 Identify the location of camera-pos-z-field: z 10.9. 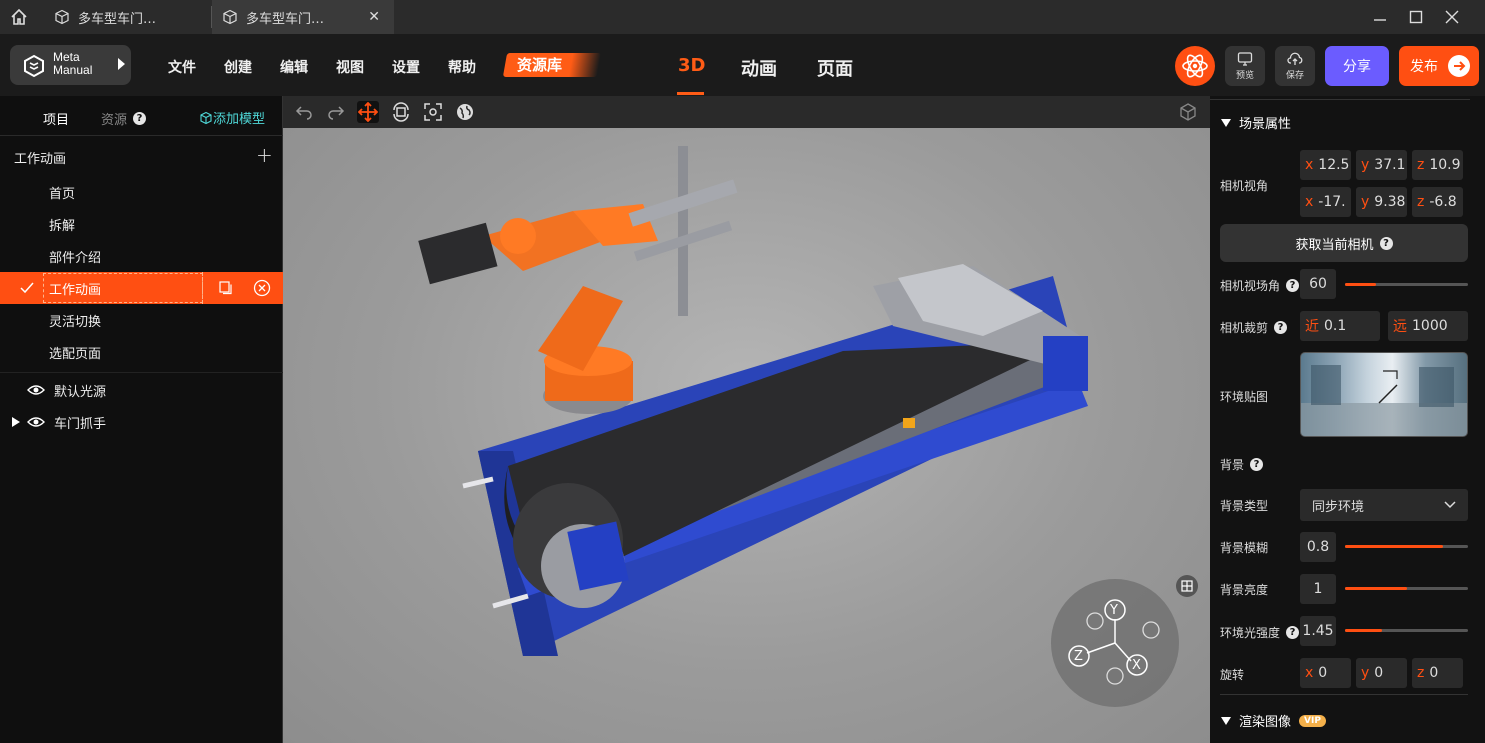
(1437, 165).